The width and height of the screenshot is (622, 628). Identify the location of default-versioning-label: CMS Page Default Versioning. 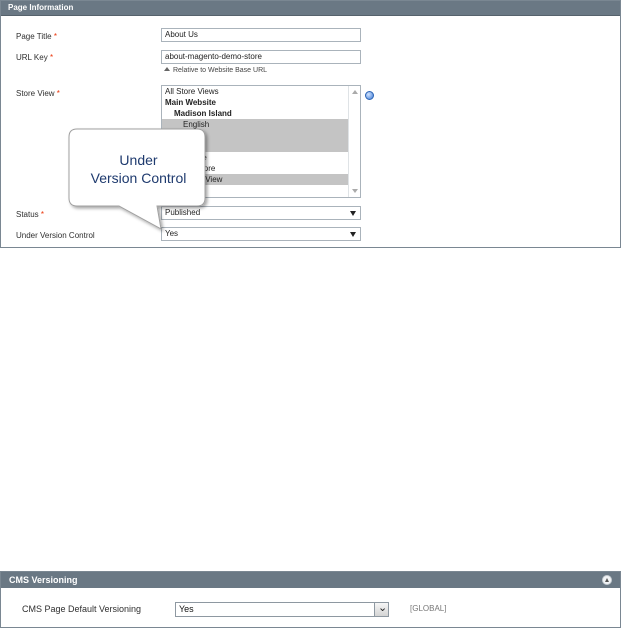
(82, 609).